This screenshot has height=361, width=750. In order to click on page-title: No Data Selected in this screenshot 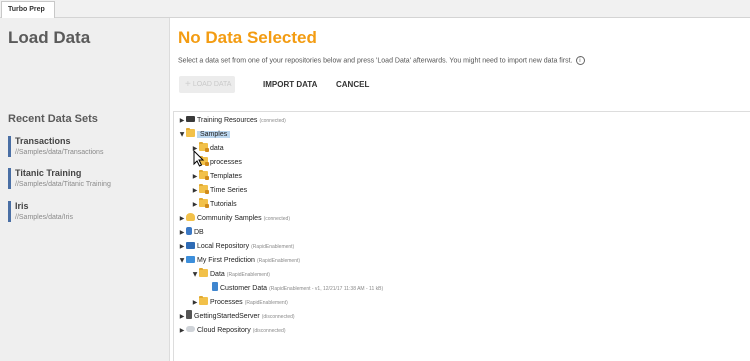, I will do `click(247, 37)`.